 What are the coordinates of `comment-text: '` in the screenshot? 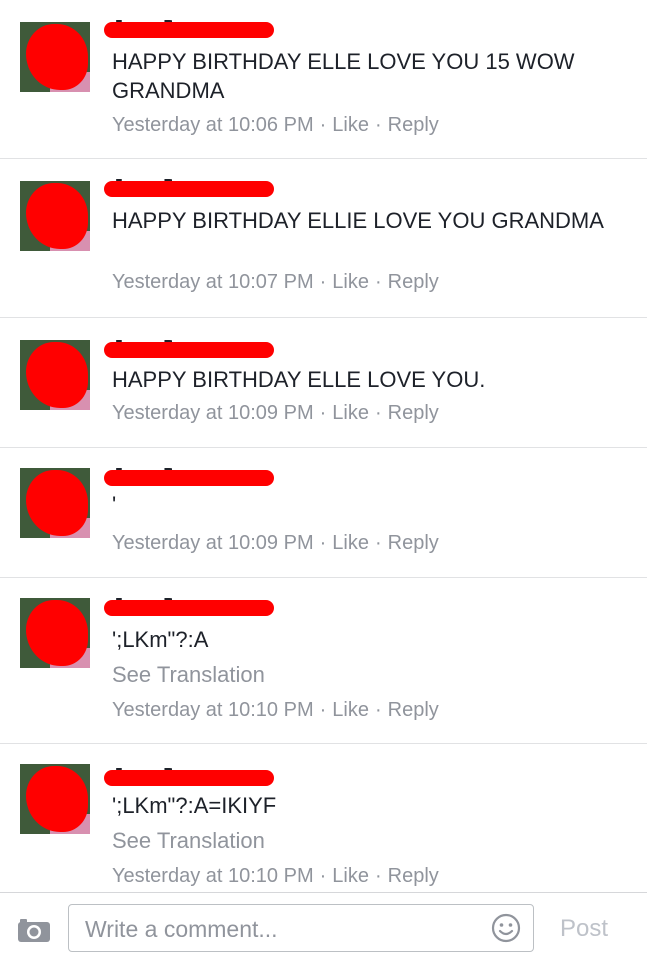 It's located at (114, 504).